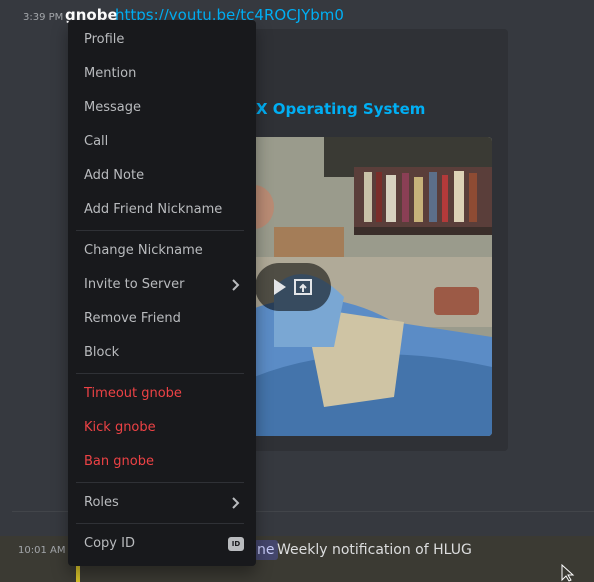 This screenshot has height=582, width=594. Describe the element at coordinates (96, 141) in the screenshot. I see `menu-item-label: Call` at that location.